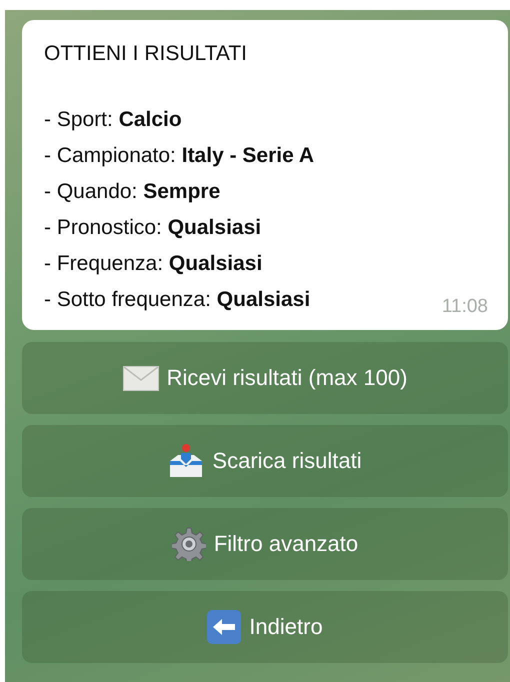 This screenshot has width=510, height=682. I want to click on inbox-tray-icon, so click(186, 461).